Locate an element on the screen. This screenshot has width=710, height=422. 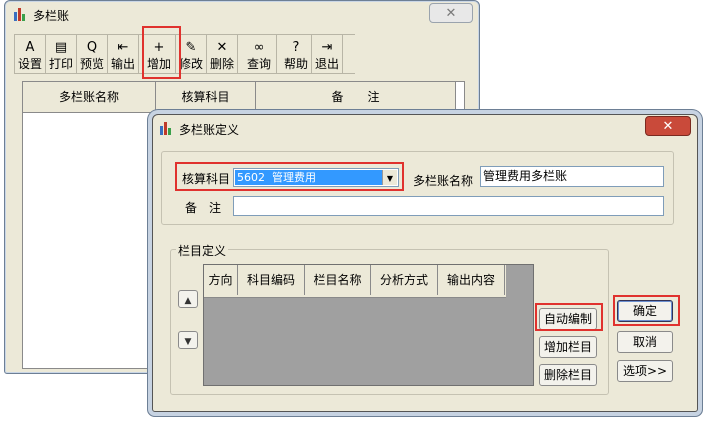
query-button: ∞ 查询 is located at coordinates (259, 54).